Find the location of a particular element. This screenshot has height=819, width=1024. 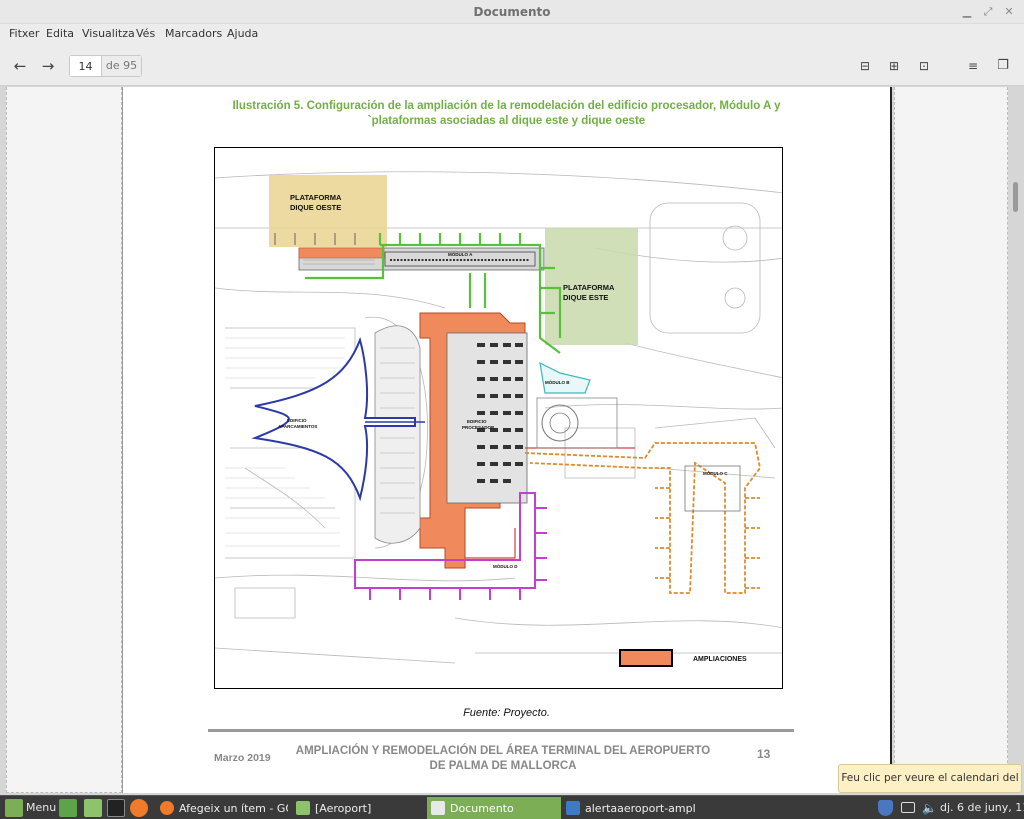

legend-label: AMPLIACIONES is located at coordinates (720, 659).